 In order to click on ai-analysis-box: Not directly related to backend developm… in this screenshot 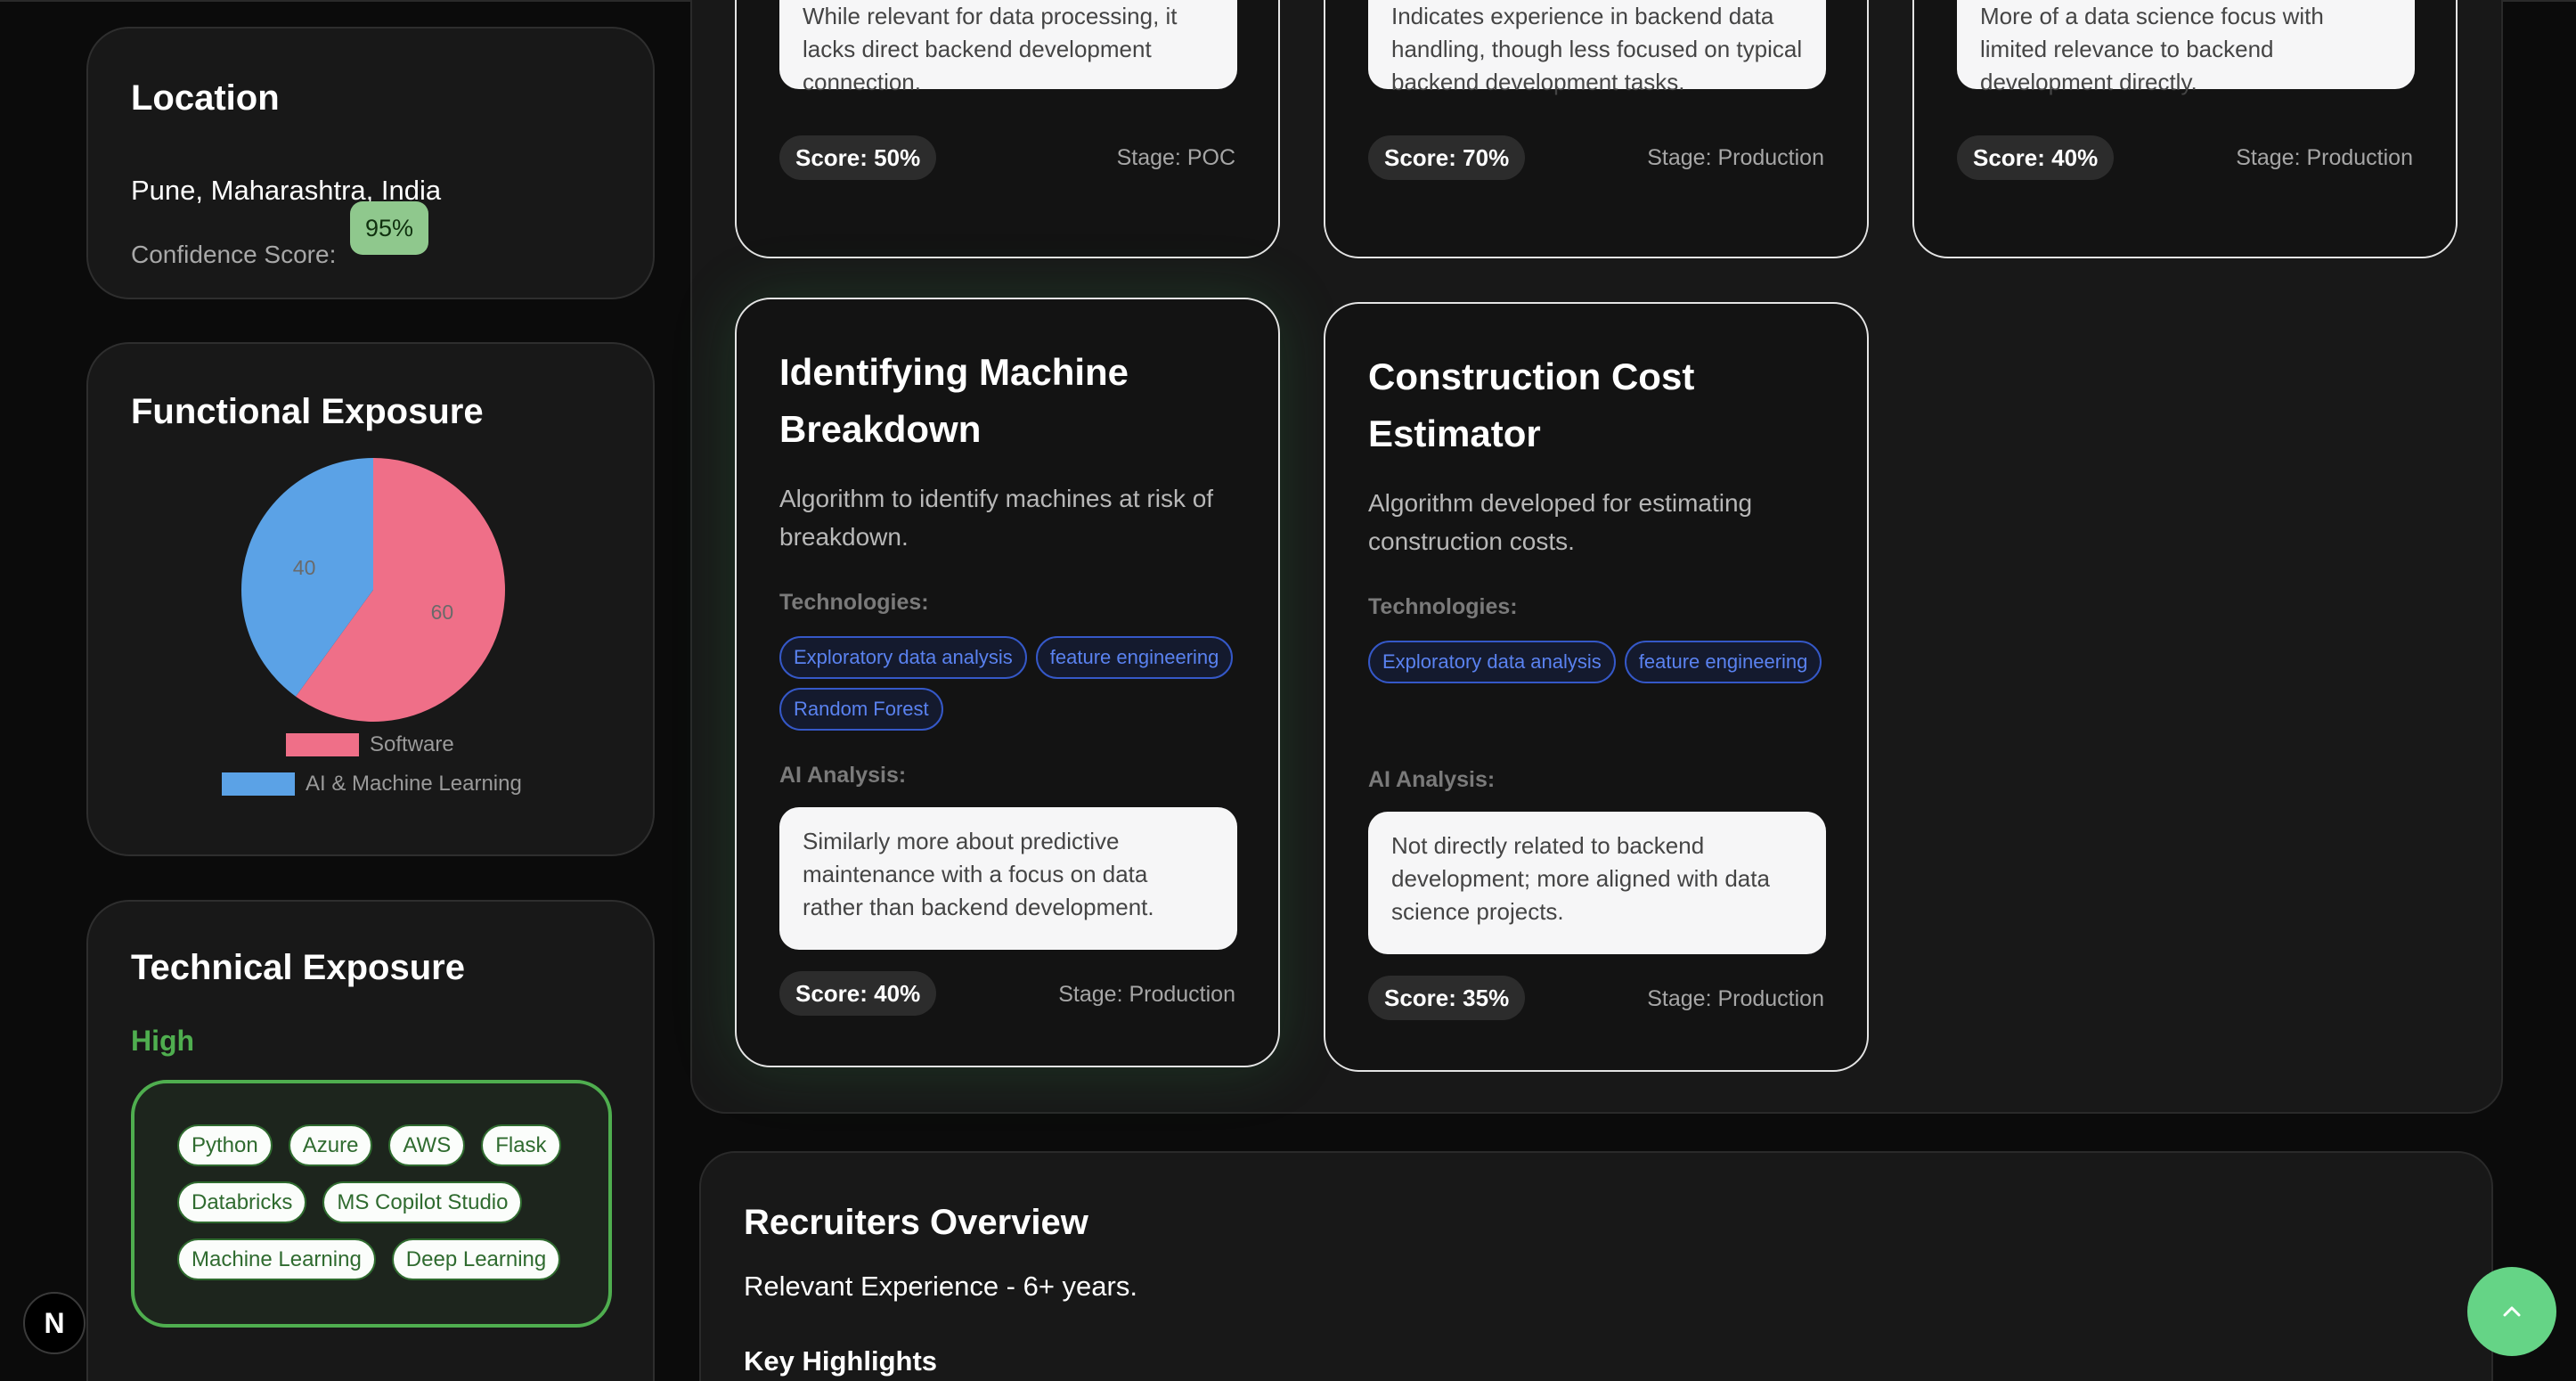, I will do `click(1597, 883)`.